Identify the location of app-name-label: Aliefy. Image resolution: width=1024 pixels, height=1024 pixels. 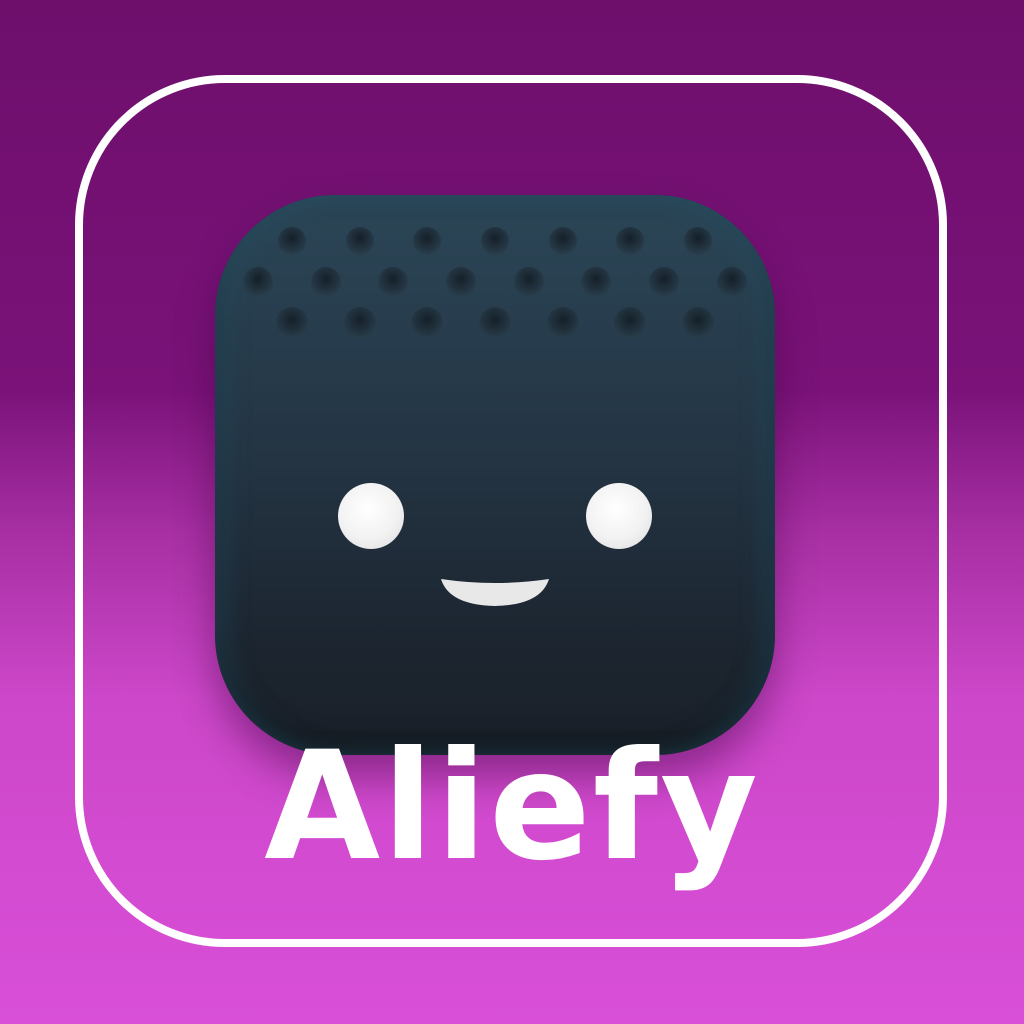
(512, 807).